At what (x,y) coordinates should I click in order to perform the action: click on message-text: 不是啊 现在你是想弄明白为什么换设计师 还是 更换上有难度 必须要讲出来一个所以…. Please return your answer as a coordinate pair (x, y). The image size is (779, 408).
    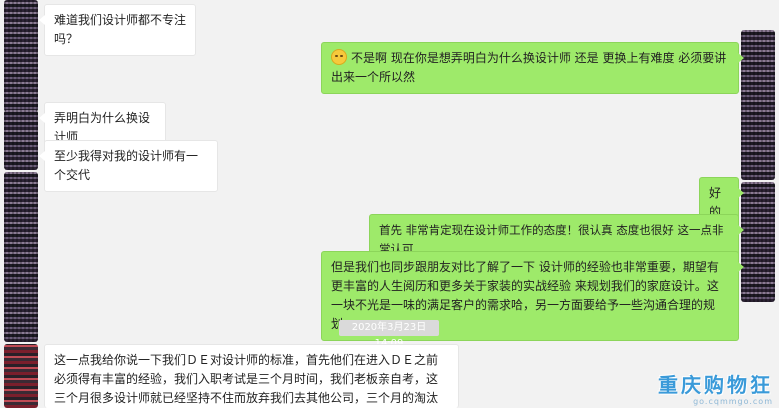
    Looking at the image, I should click on (529, 67).